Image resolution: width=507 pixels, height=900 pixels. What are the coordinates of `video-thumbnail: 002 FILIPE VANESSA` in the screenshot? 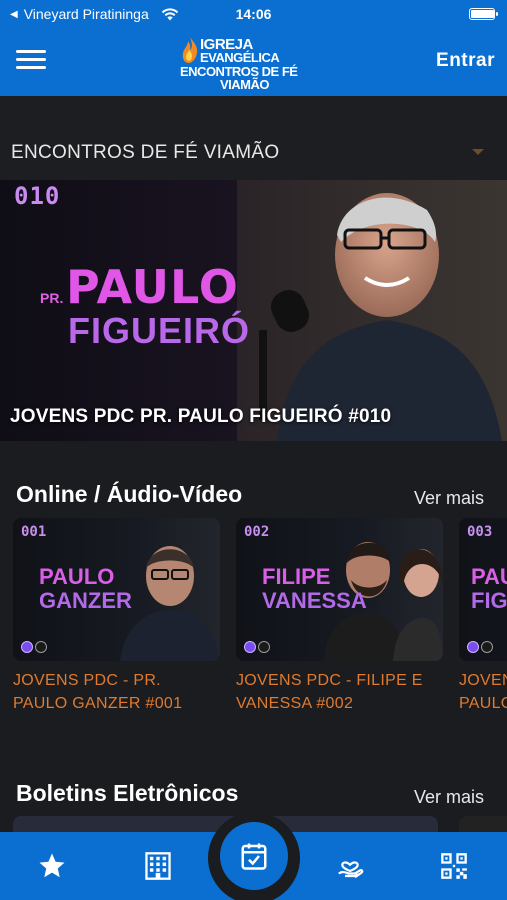 It's located at (339, 589).